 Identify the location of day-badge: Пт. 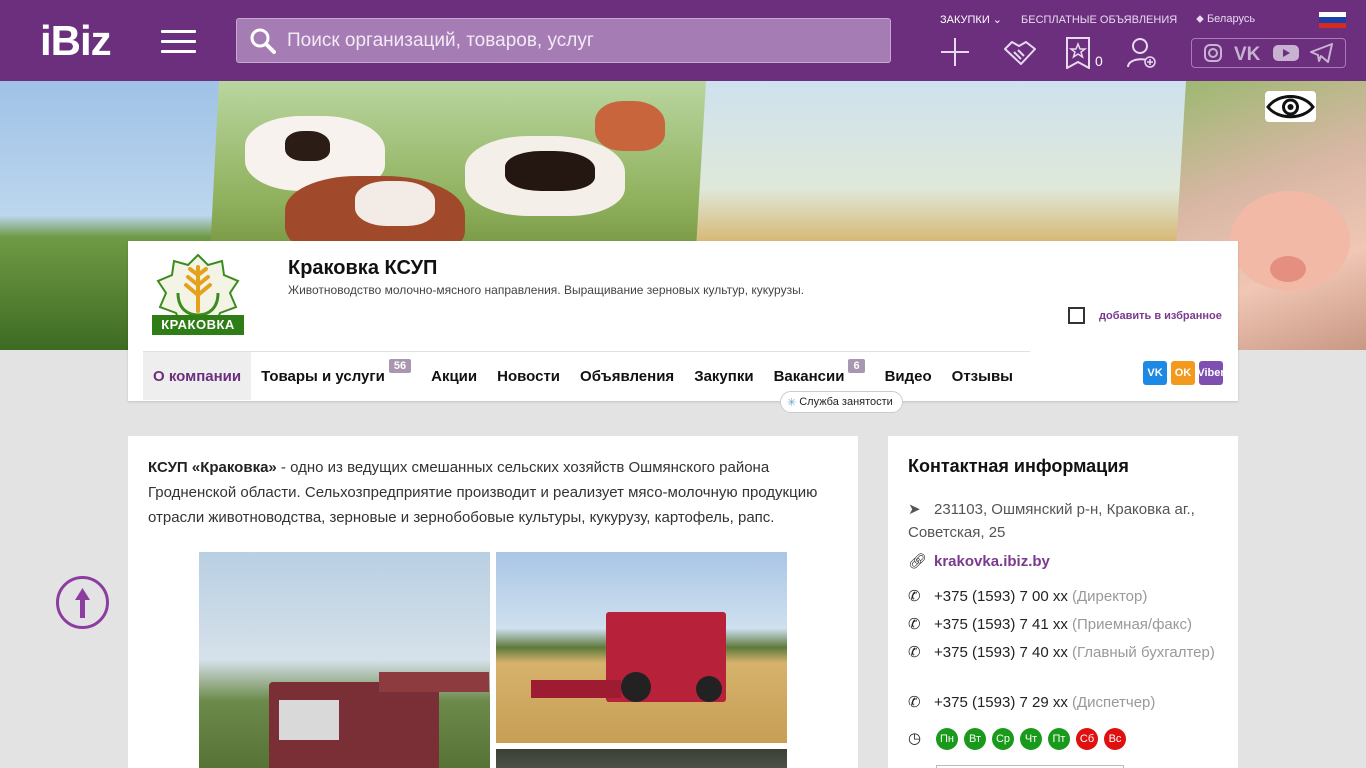
(1059, 739).